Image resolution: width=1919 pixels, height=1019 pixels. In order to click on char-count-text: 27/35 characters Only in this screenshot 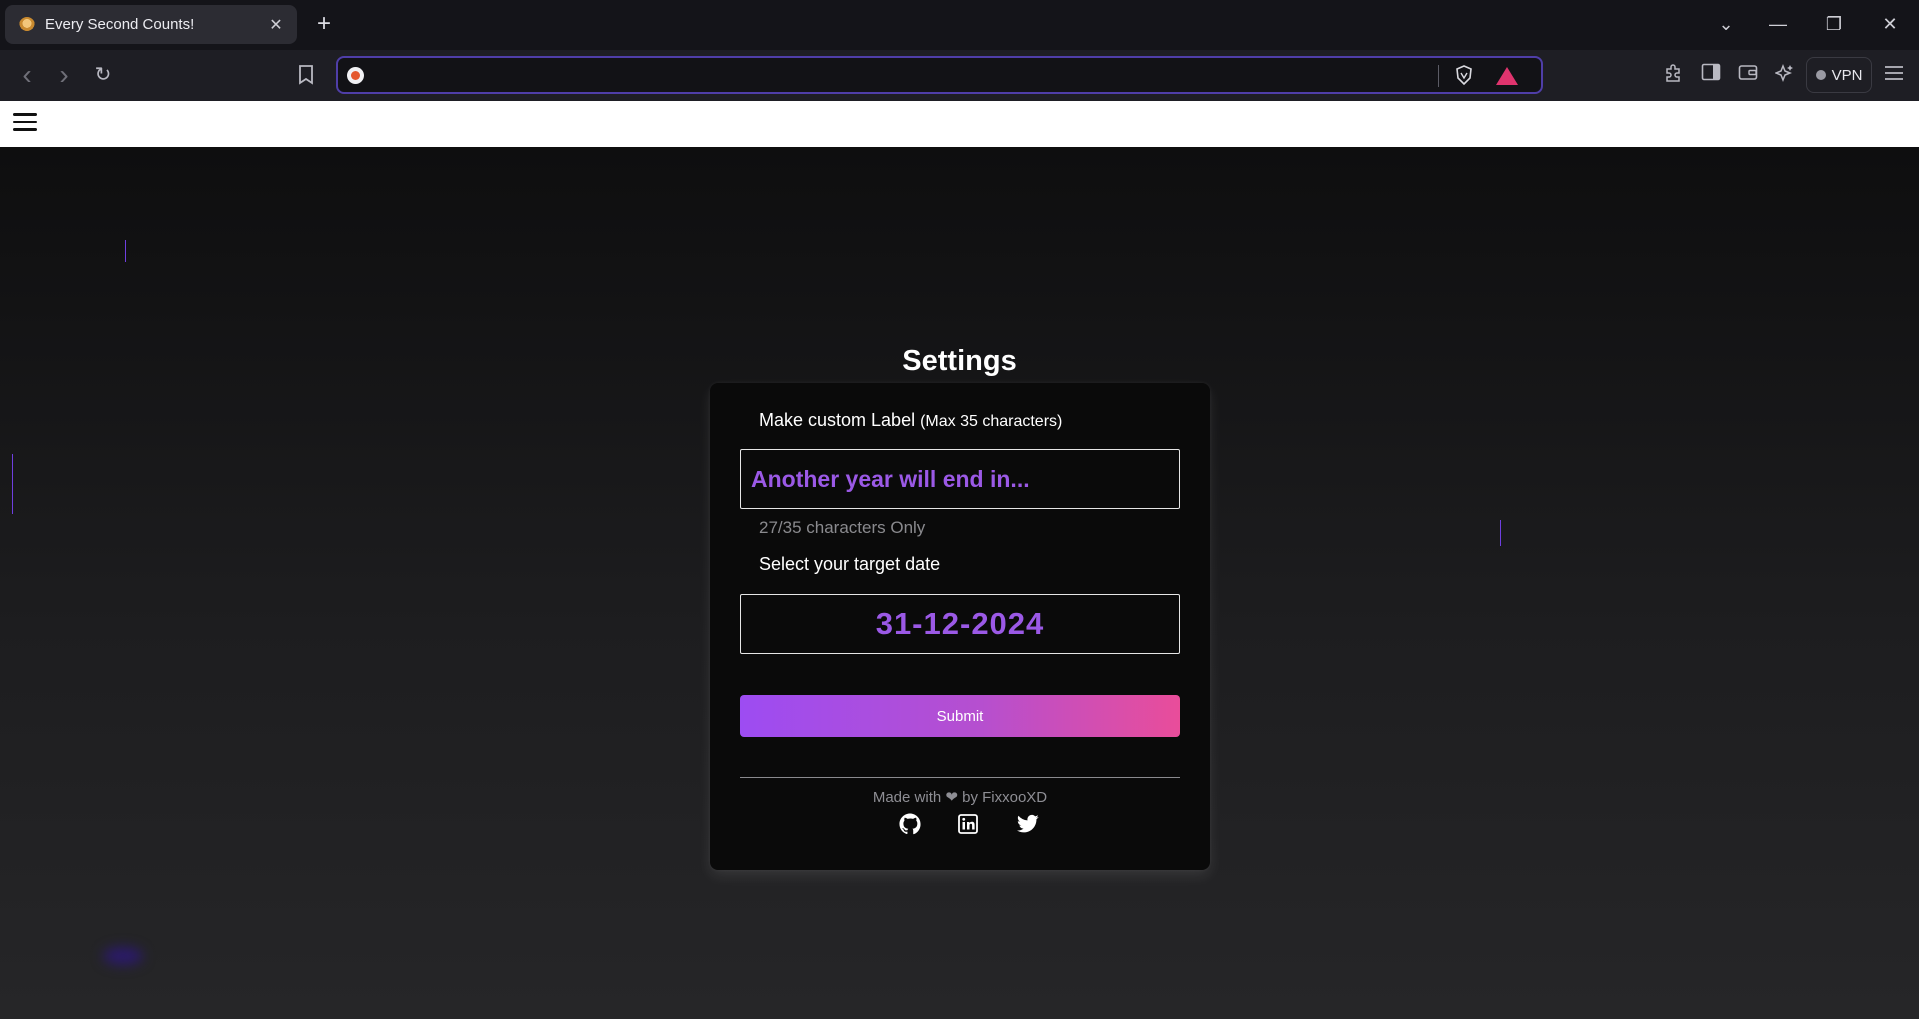, I will do `click(842, 527)`.